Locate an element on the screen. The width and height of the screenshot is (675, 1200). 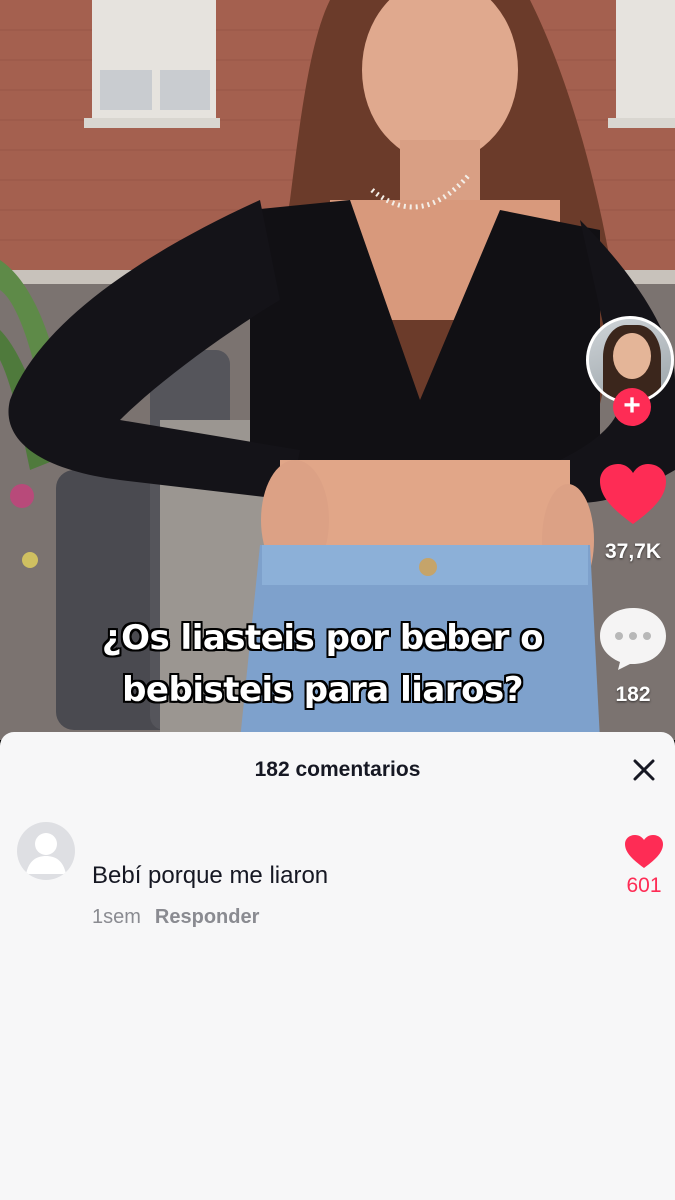
comments-title: 182 comentarios is located at coordinates (337, 769).